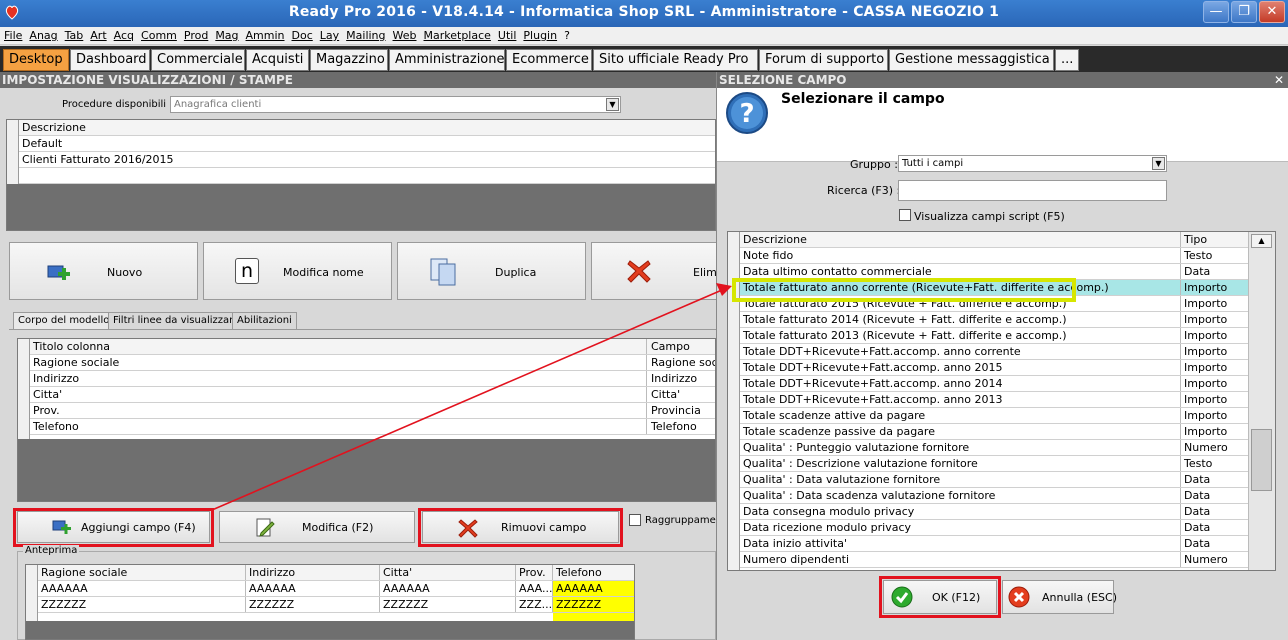 This screenshot has height=640, width=1288. What do you see at coordinates (277, 60) in the screenshot?
I see `tab-acquisti: Acquisti` at bounding box center [277, 60].